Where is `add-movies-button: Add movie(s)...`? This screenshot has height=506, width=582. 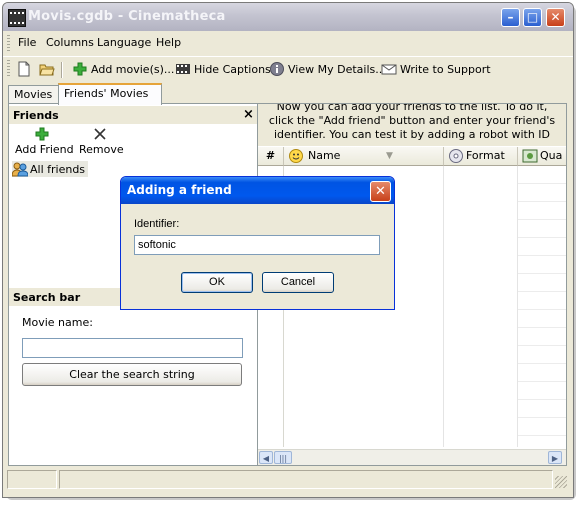
add-movies-button: Add movie(s)... is located at coordinates (123, 69).